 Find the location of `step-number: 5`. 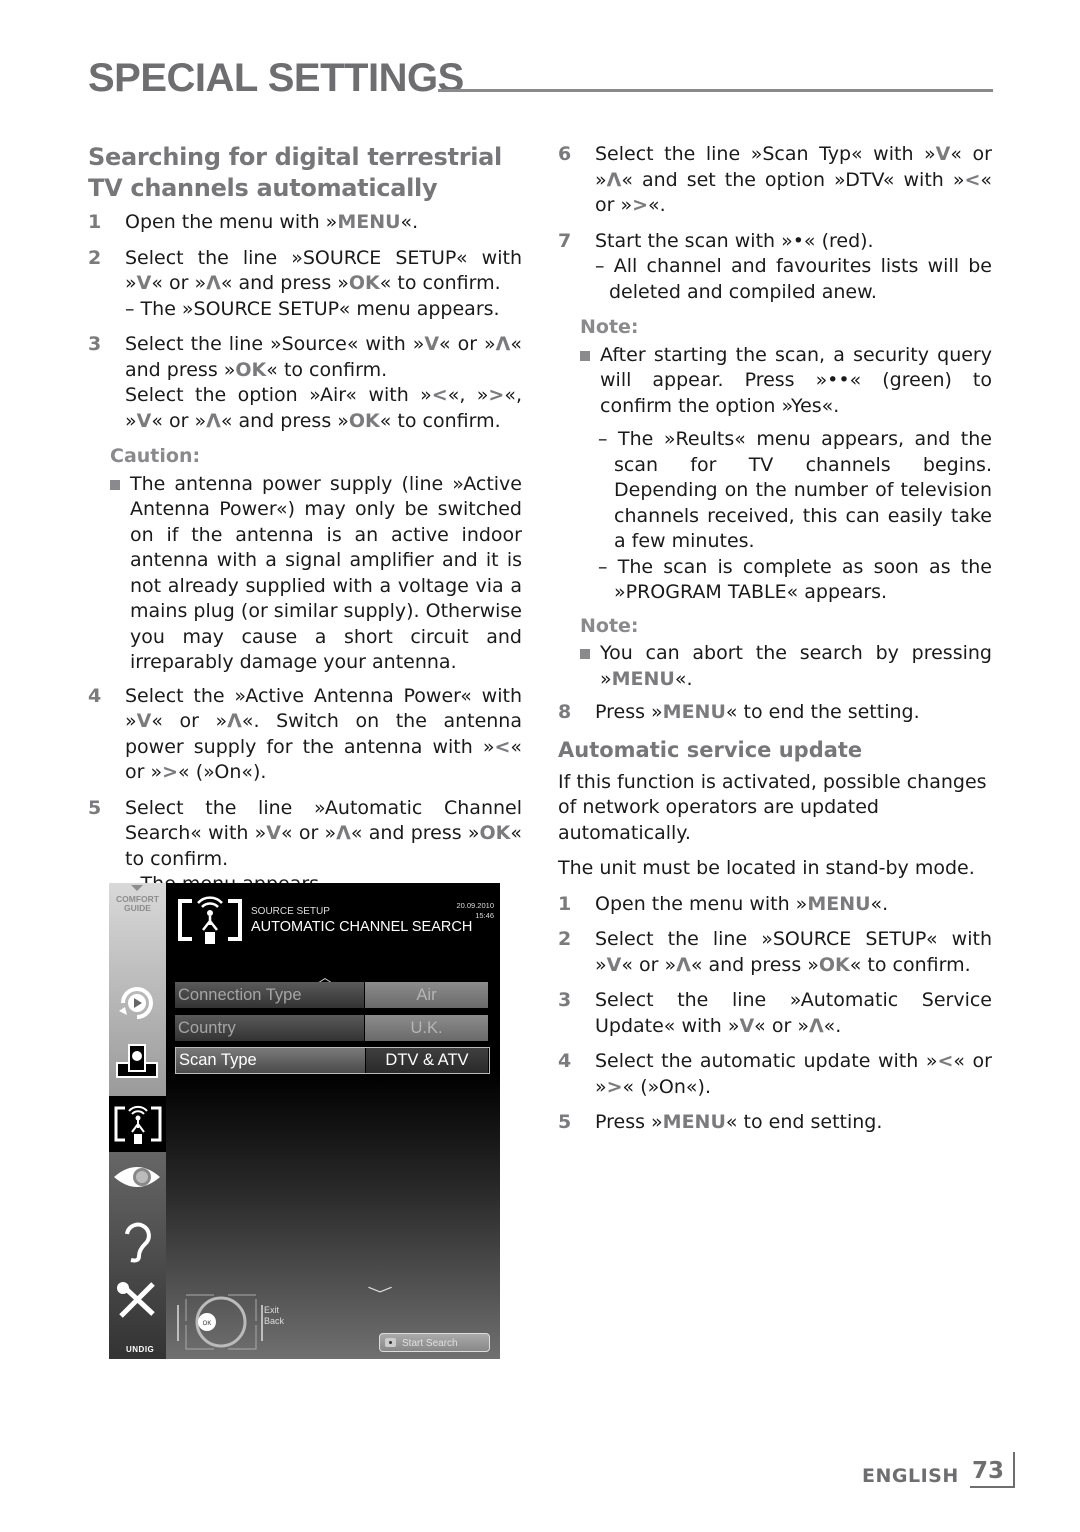

step-number: 5 is located at coordinates (95, 807).